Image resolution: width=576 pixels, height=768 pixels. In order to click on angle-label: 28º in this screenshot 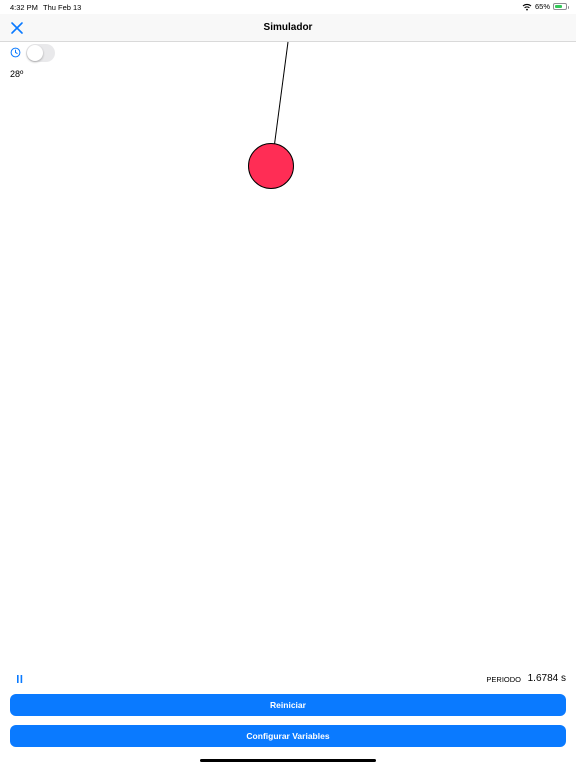, I will do `click(17, 74)`.